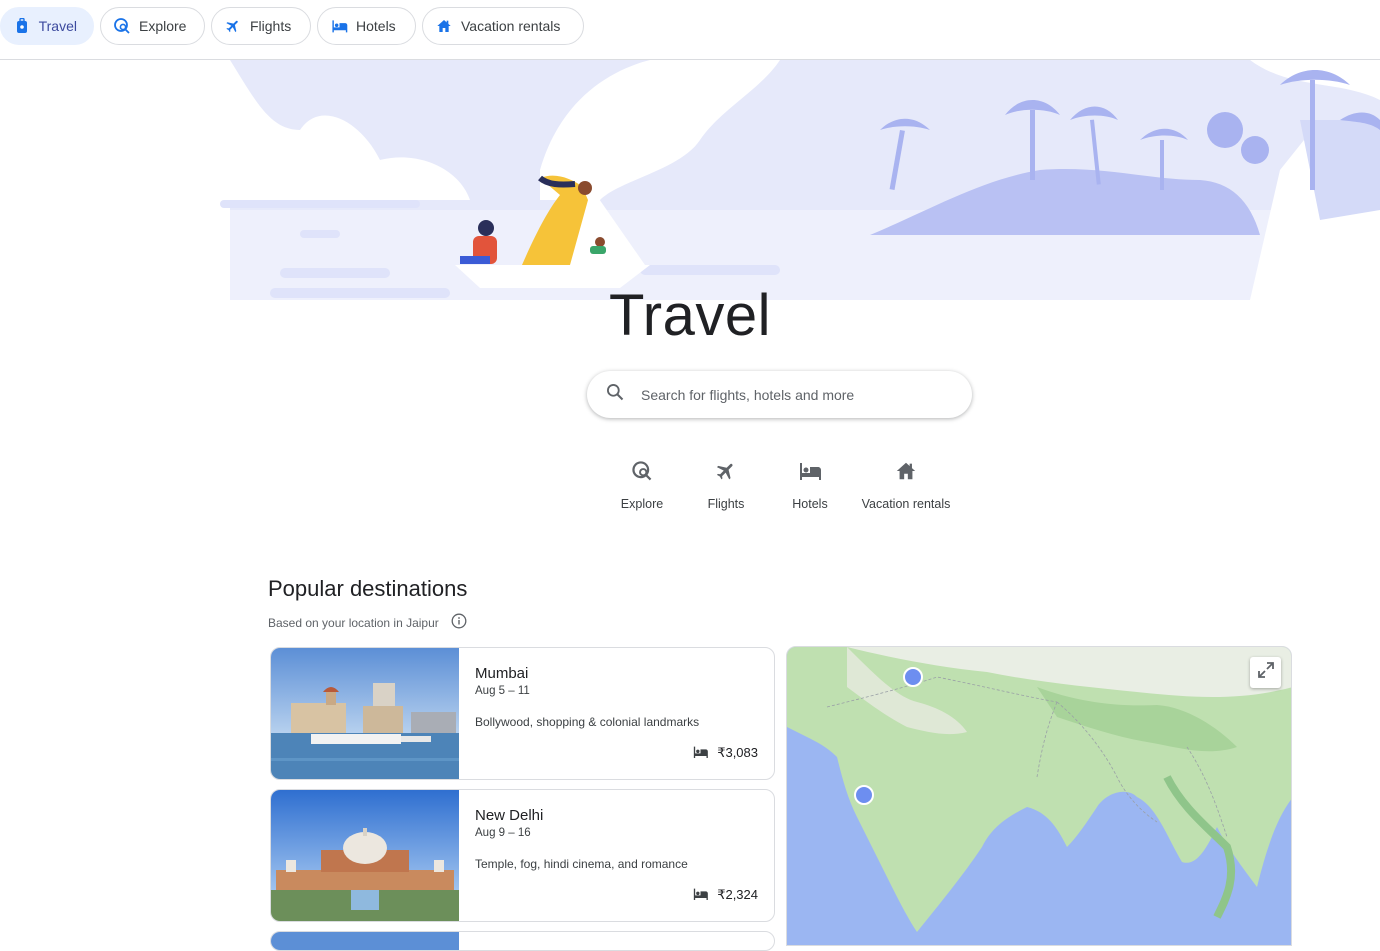 The image size is (1380, 951). I want to click on quick-link-hotels: Hotels, so click(810, 483).